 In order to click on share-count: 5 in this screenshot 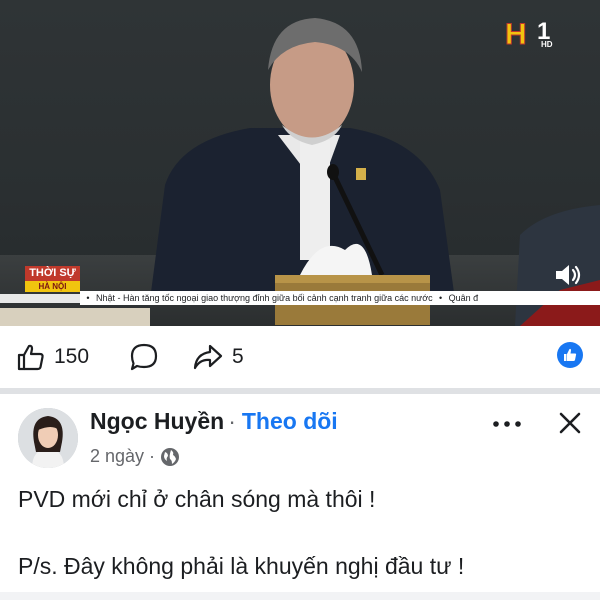, I will do `click(238, 356)`.